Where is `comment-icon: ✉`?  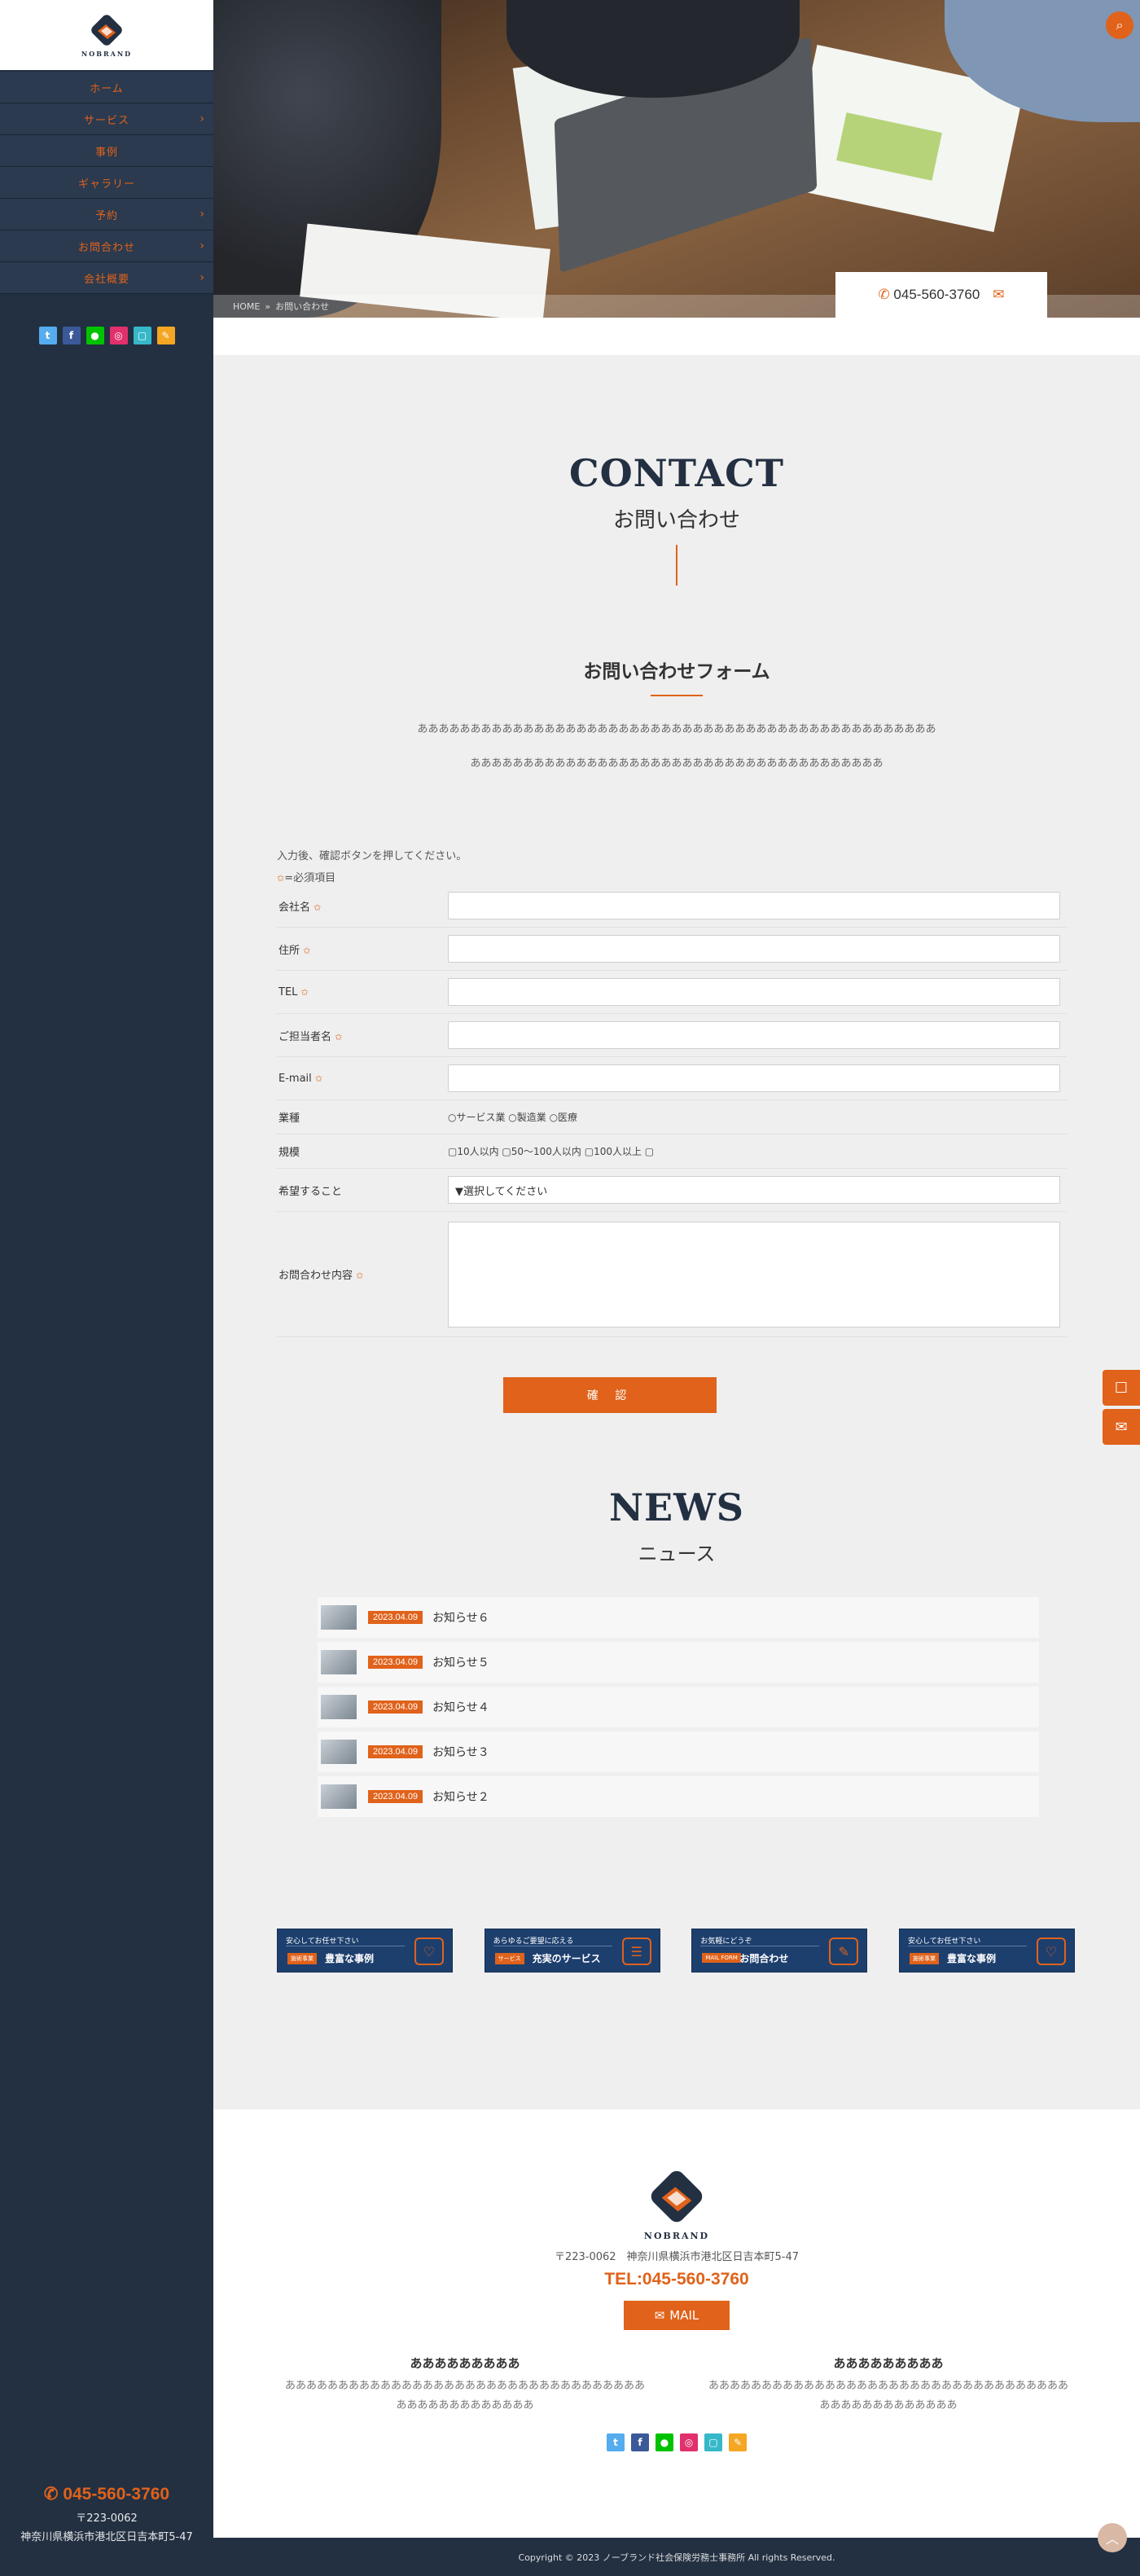 comment-icon: ✉ is located at coordinates (1121, 1427).